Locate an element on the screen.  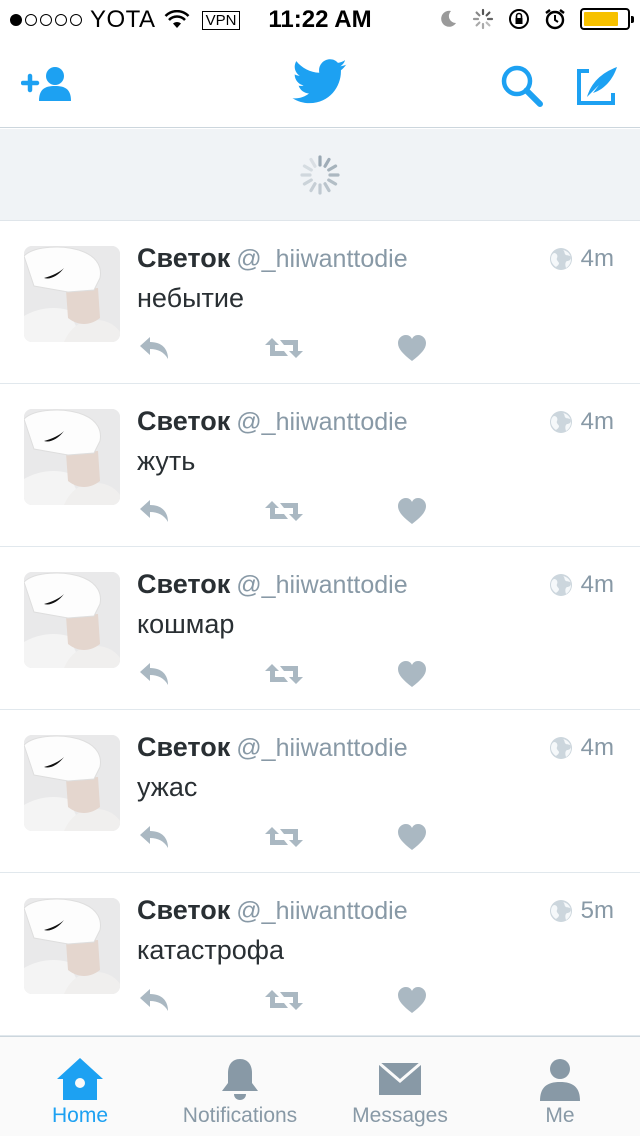
tab-messages: Messages is located at coordinates (400, 1086).